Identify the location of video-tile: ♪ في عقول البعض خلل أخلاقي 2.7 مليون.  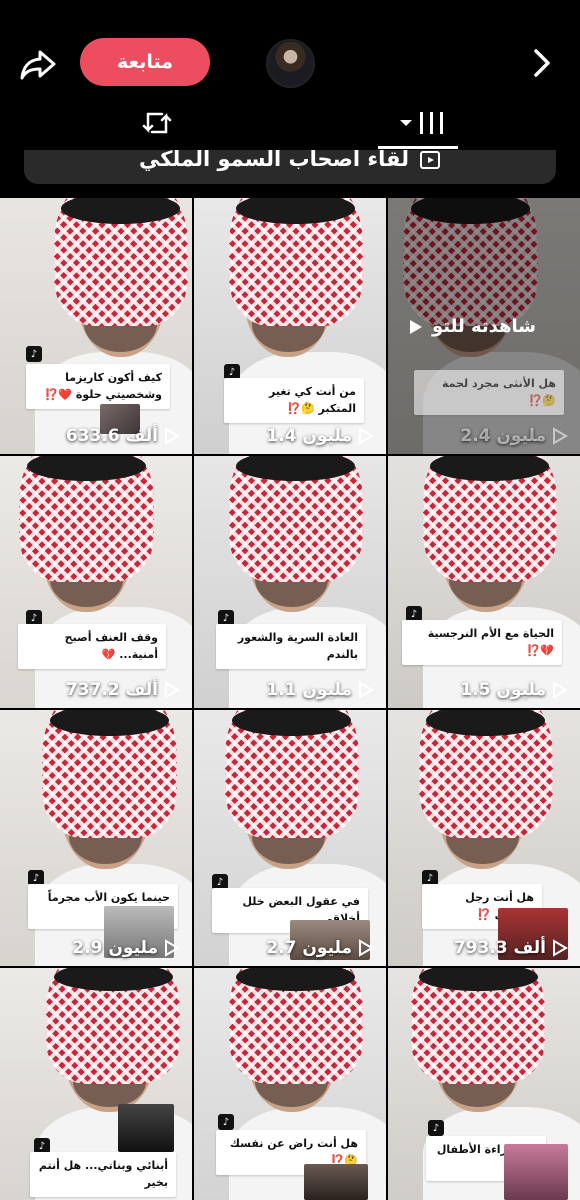
(290, 838).